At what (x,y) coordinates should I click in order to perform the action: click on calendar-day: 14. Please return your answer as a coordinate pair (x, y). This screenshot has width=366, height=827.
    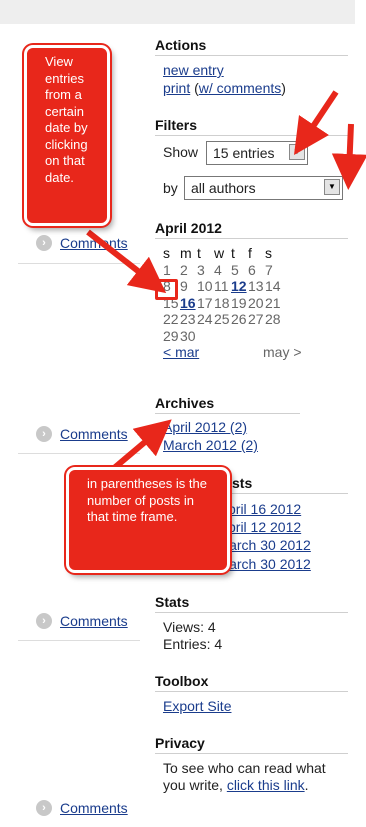
    Looking at the image, I should click on (273, 286).